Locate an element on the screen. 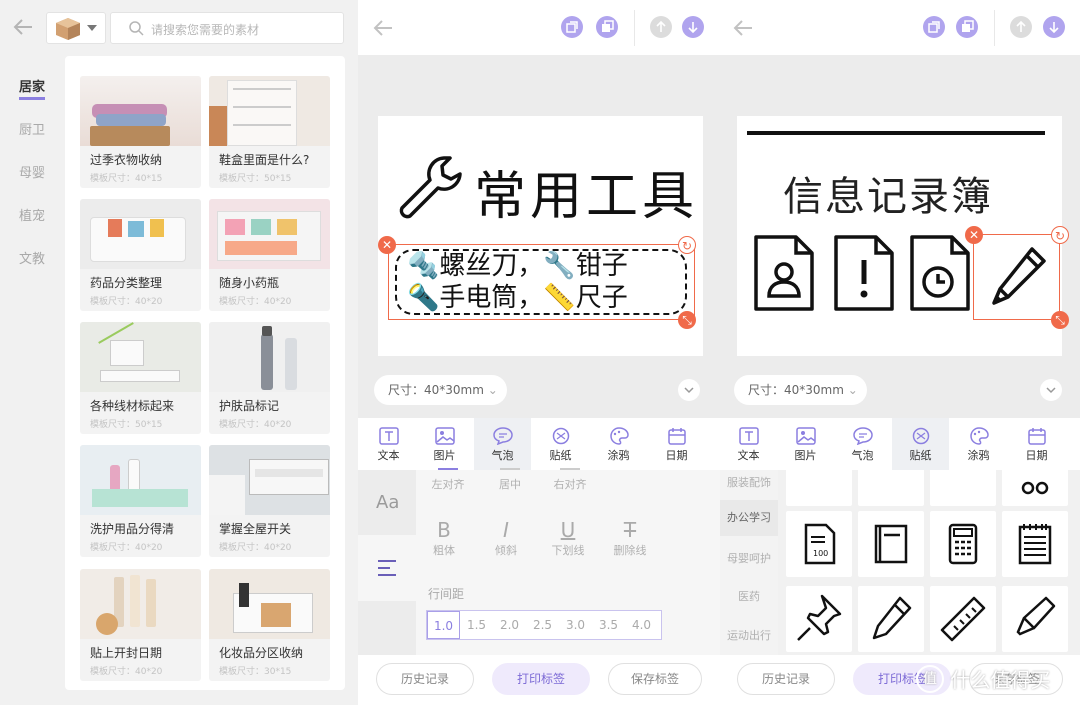 The height and width of the screenshot is (705, 1080). category-item-education: 文教 is located at coordinates (32, 263).